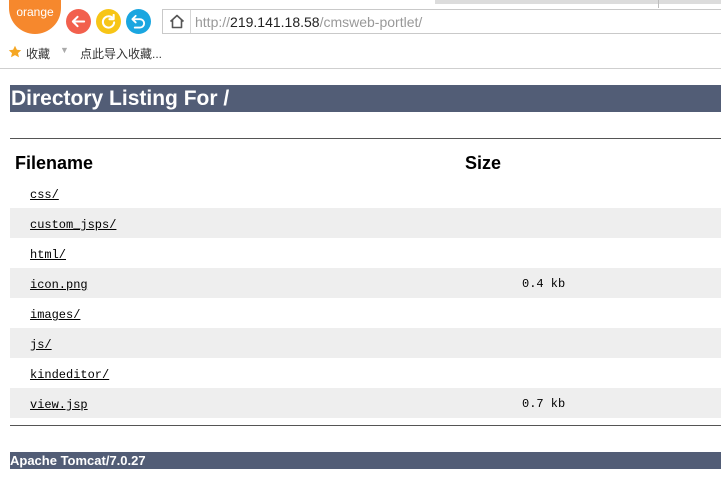  I want to click on file-link: images/, so click(55, 315).